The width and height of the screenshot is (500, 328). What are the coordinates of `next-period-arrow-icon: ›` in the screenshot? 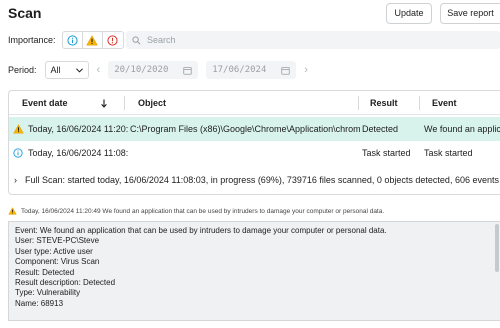 It's located at (306, 70).